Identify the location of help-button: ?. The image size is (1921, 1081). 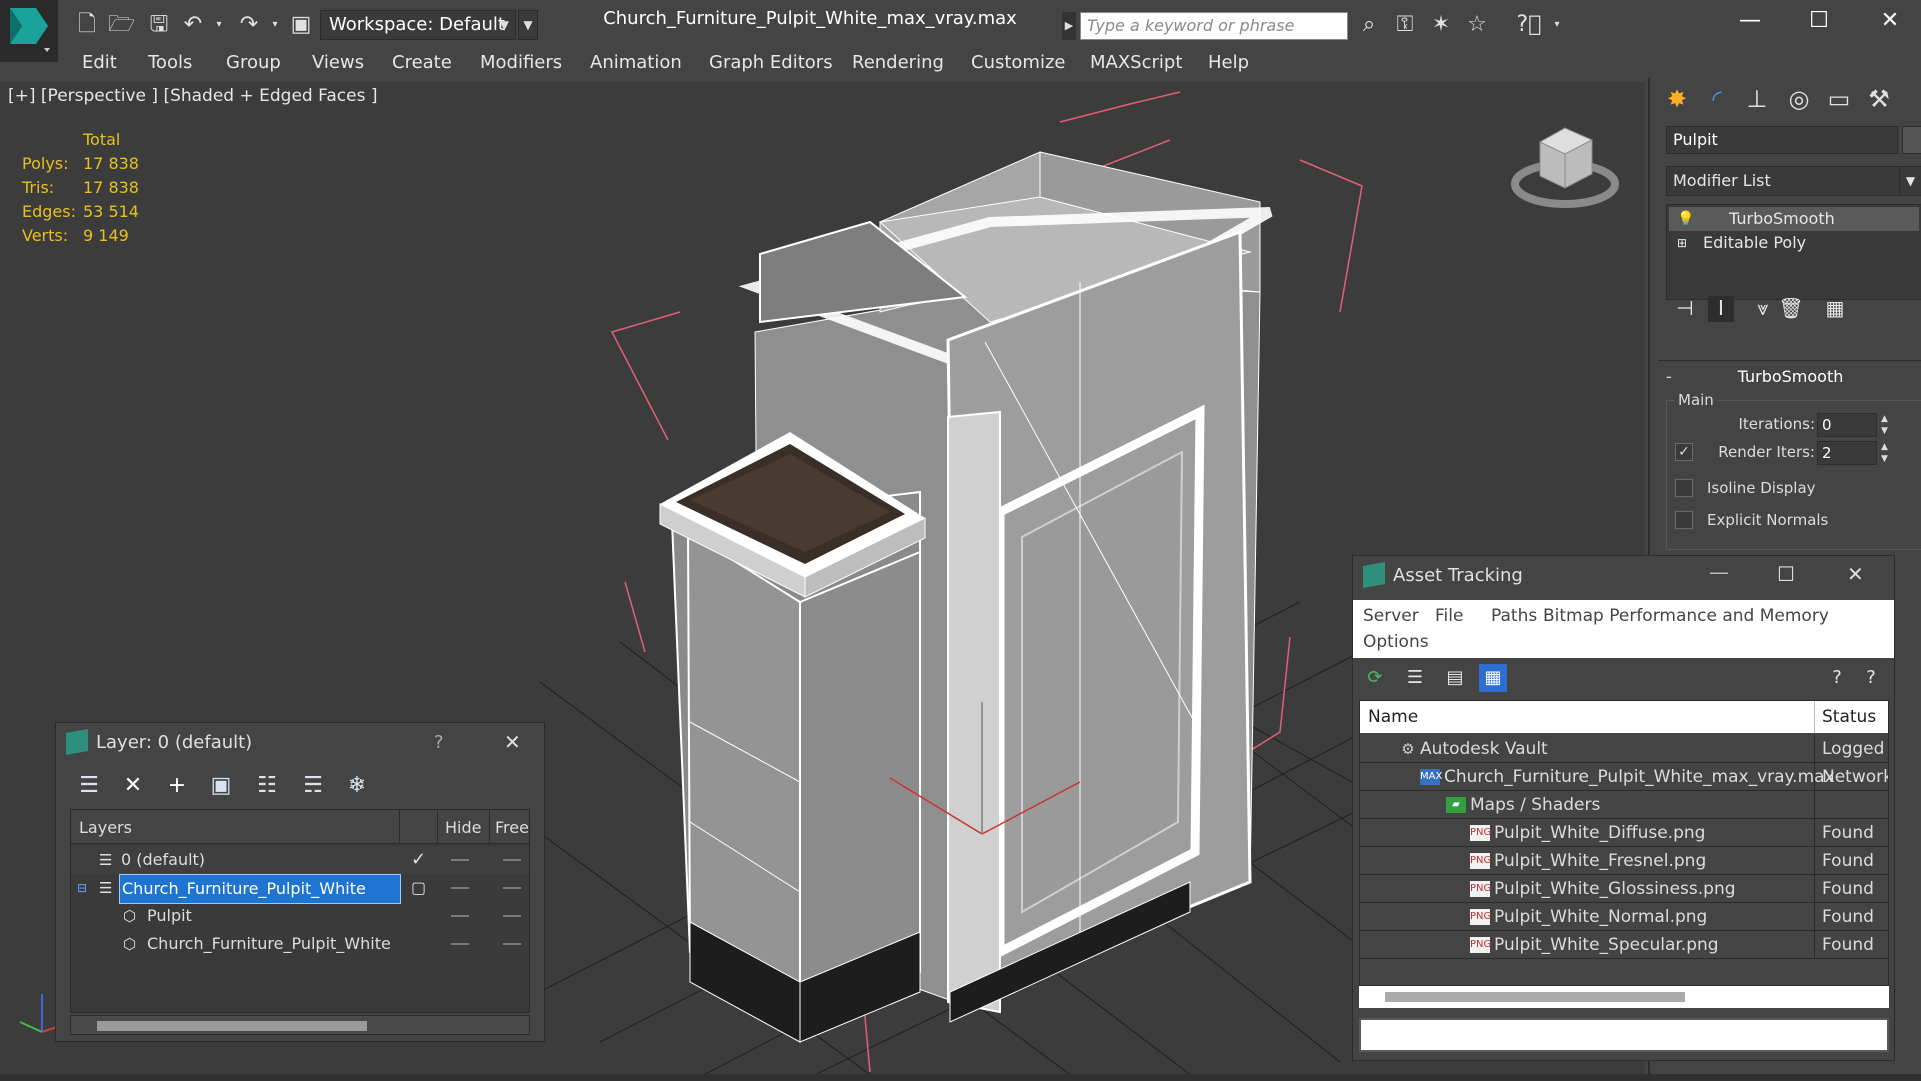
(439, 742).